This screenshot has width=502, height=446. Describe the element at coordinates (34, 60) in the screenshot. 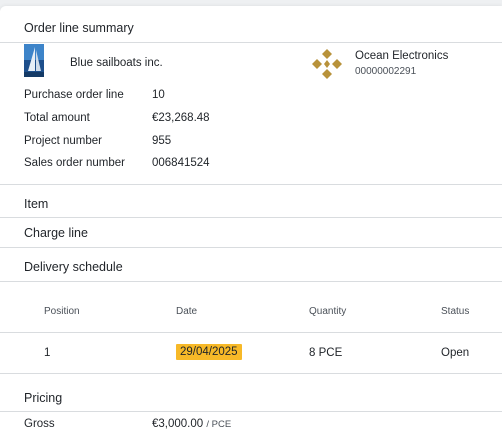

I see `sailboat-logo-icon` at that location.